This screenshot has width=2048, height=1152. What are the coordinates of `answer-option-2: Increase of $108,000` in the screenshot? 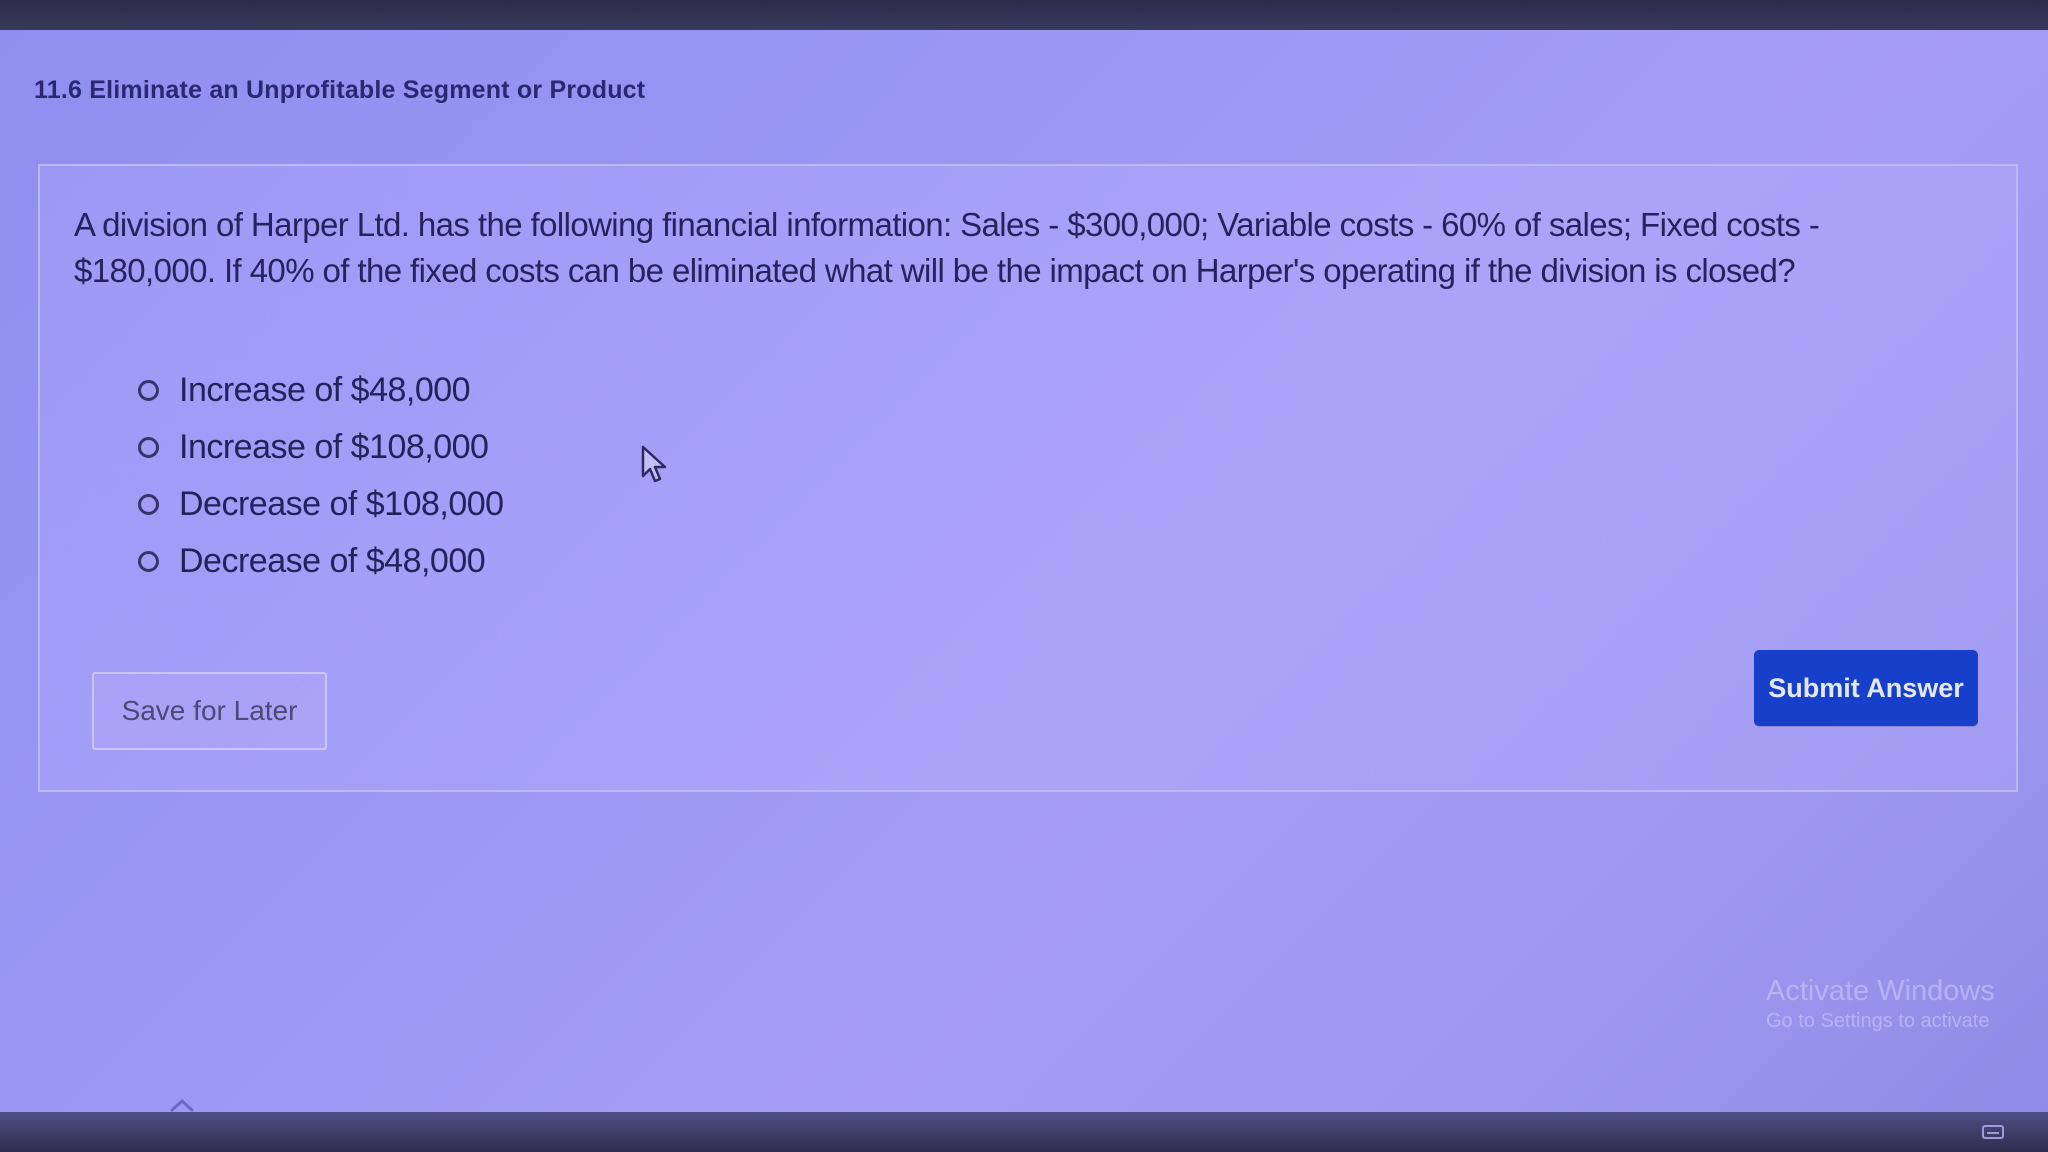 It's located at (321, 447).